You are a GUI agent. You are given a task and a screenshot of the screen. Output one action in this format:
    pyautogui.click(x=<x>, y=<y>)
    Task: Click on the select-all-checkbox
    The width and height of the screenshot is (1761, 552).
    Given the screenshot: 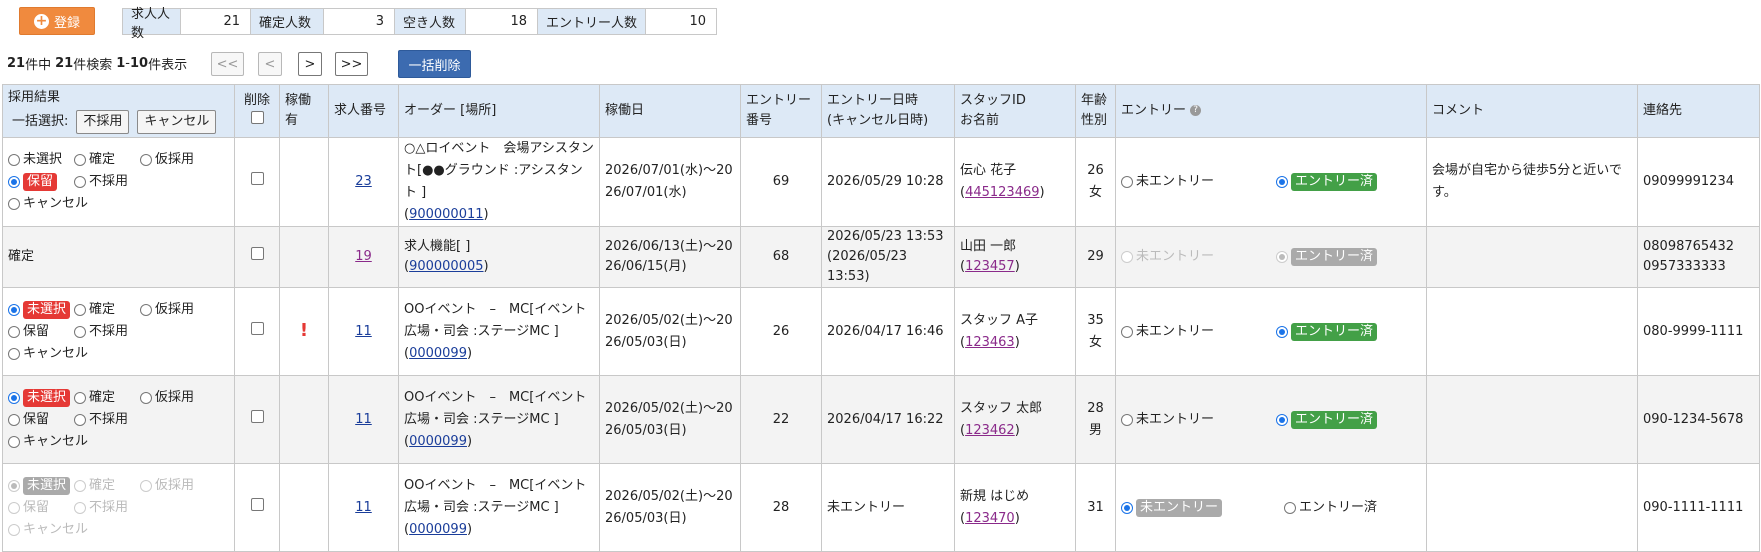 What is the action you would take?
    pyautogui.click(x=257, y=117)
    